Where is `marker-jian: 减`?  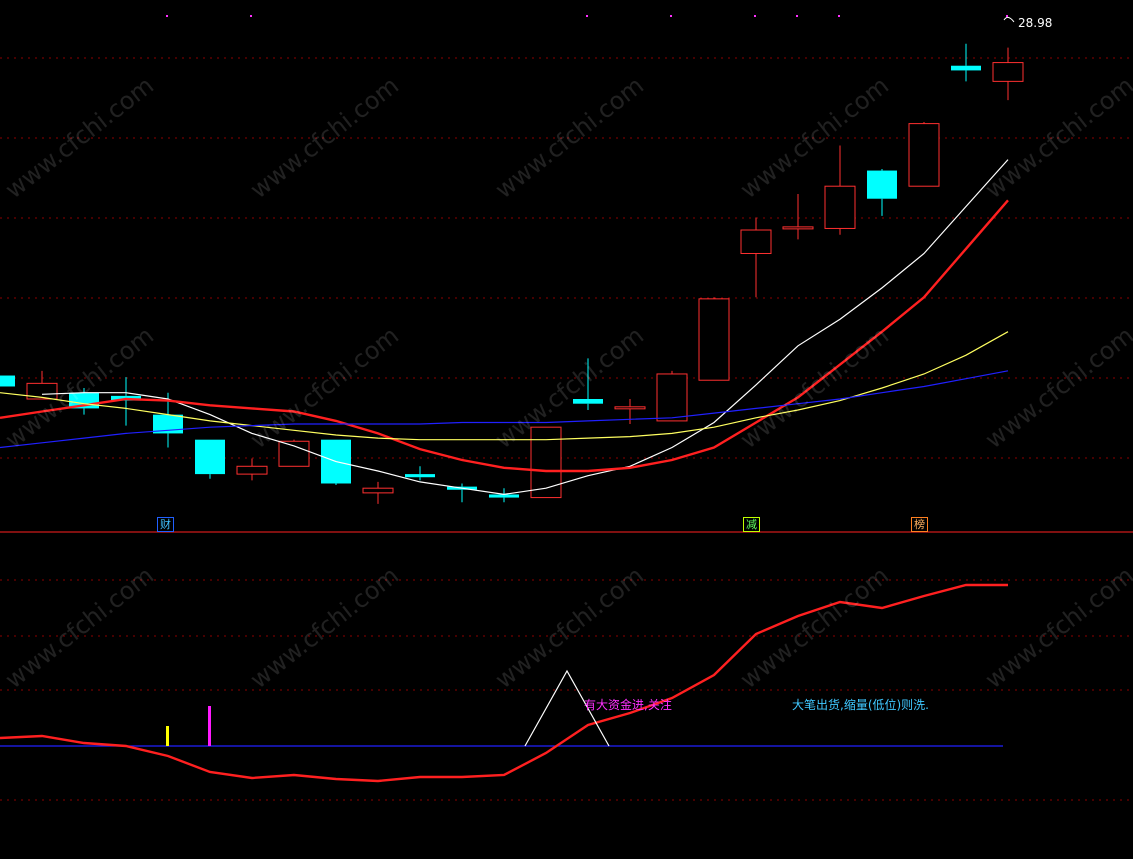
marker-jian: 减 is located at coordinates (751, 524).